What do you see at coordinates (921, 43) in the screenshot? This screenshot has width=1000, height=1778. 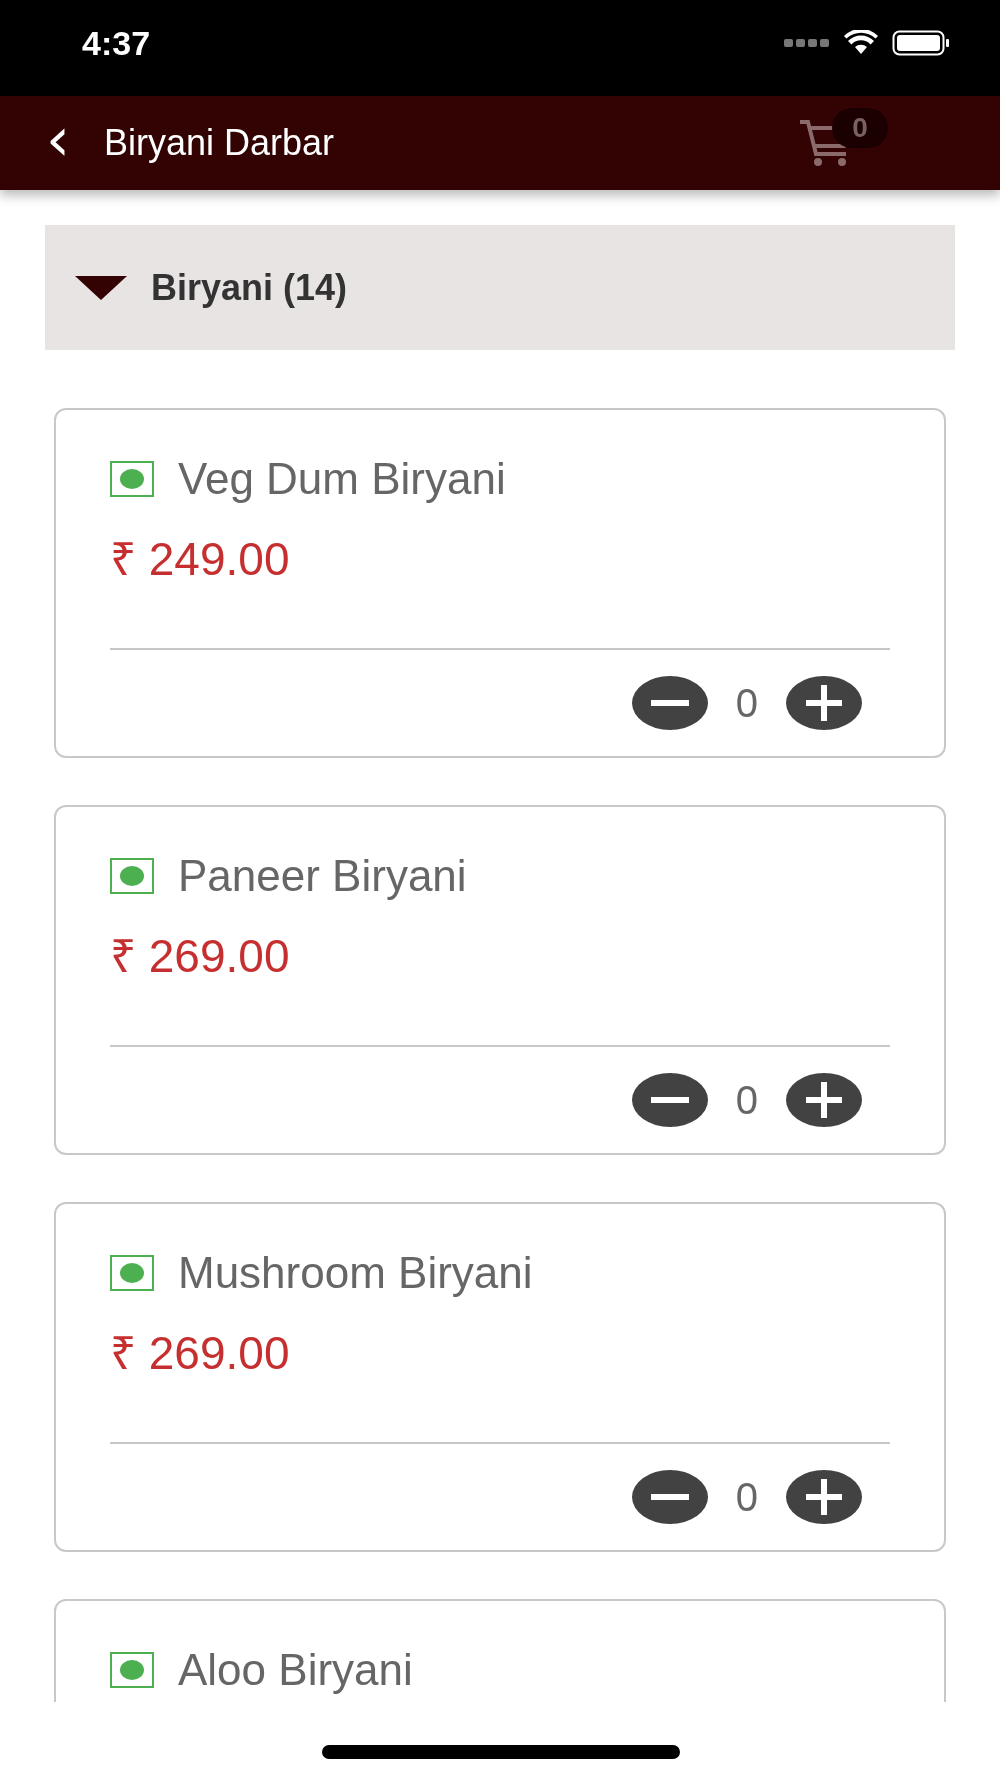 I see `battery-icon` at bounding box center [921, 43].